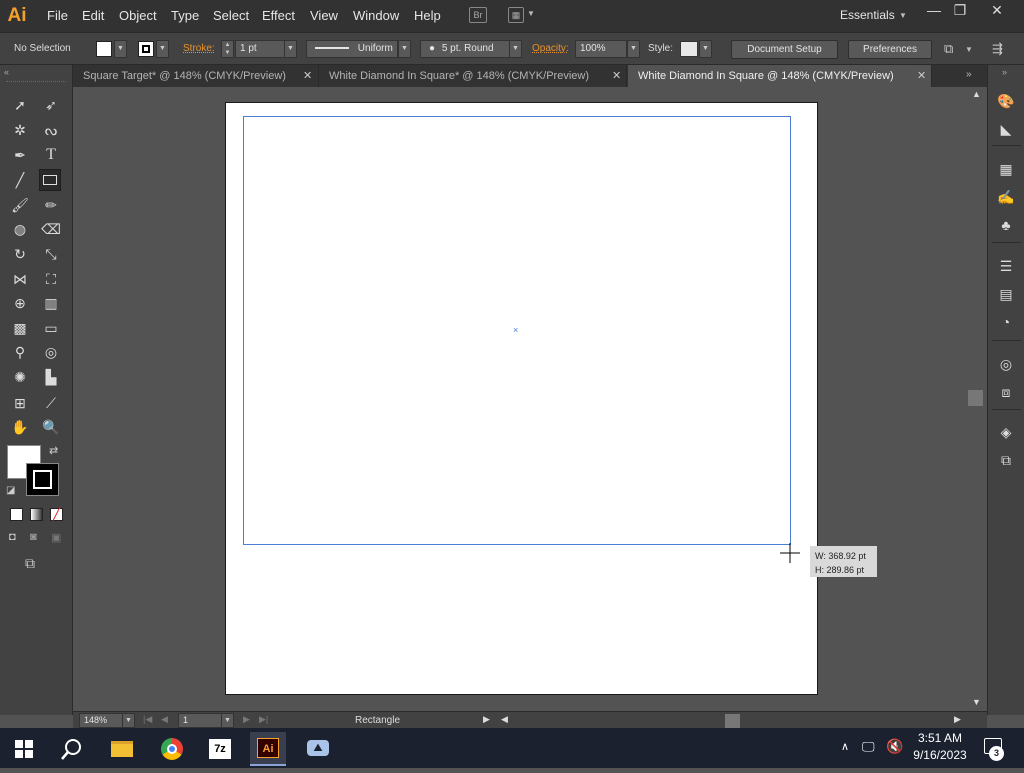  I want to click on illustrator-taskbar-icon: Ai, so click(268, 749).